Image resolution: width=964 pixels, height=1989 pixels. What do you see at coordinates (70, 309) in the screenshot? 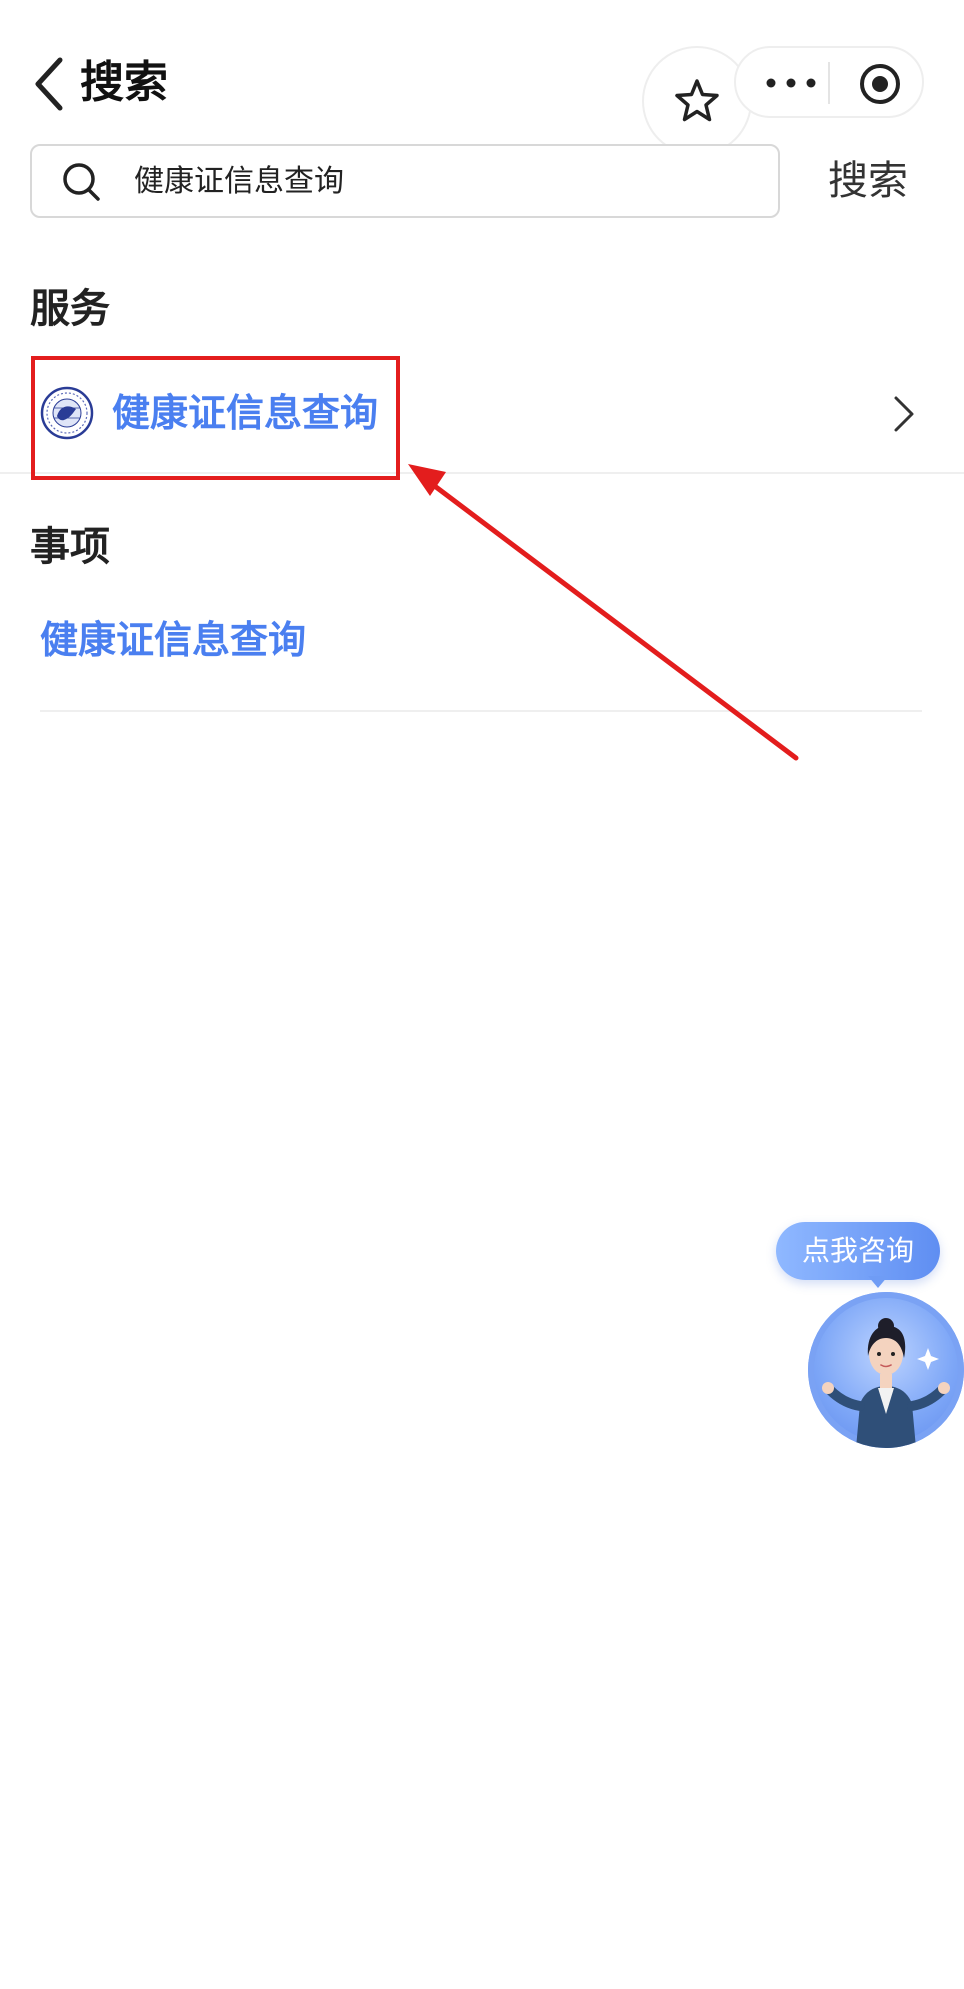
I see `section-title-services: 服务` at bounding box center [70, 309].